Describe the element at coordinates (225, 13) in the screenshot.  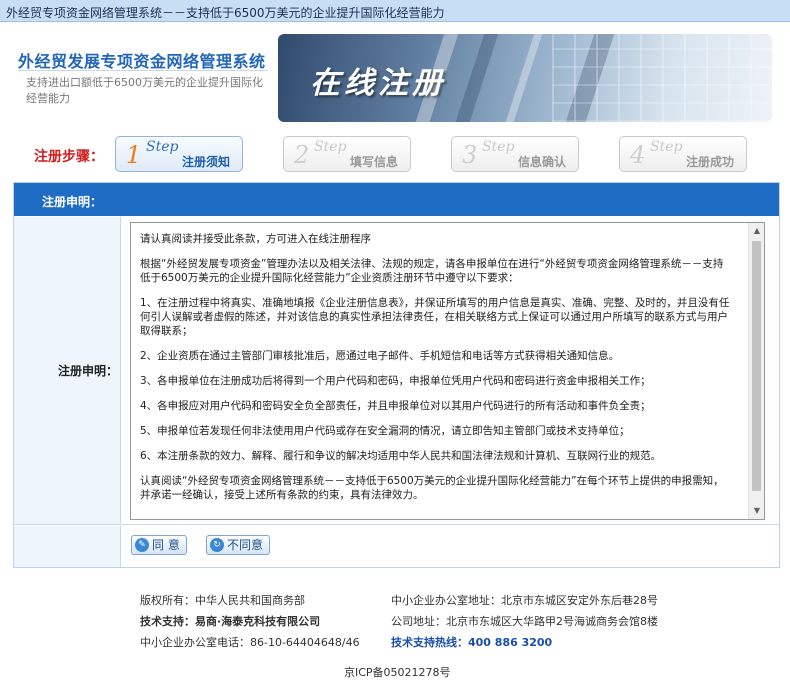
I see `top-title-text: 外经贸专项资金网络管理系统－－支持低于6500万美元的企业提升国际化经营能力` at that location.